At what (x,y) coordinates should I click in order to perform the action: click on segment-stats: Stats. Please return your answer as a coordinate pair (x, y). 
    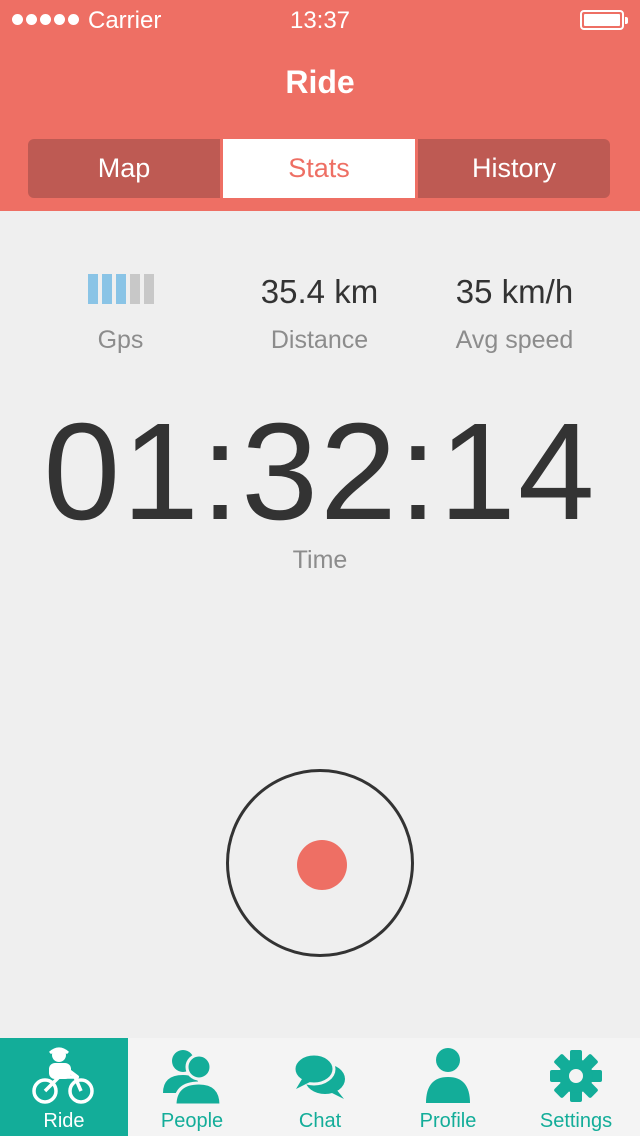
    Looking at the image, I should click on (317, 168).